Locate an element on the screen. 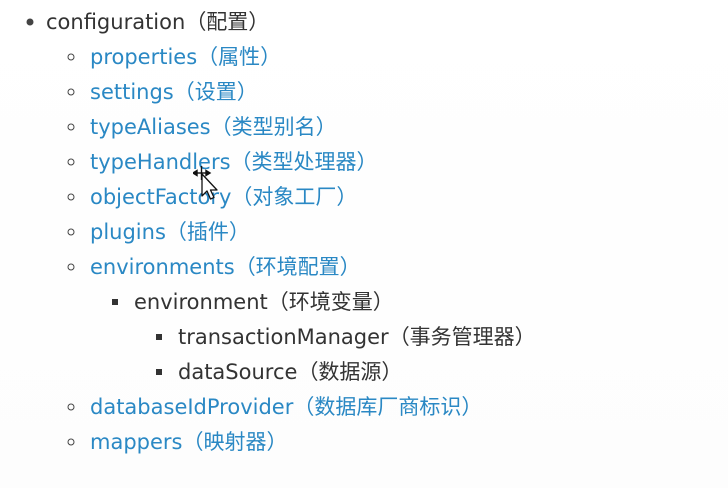 This screenshot has width=728, height=488. item-note: （属性） is located at coordinates (239, 57).